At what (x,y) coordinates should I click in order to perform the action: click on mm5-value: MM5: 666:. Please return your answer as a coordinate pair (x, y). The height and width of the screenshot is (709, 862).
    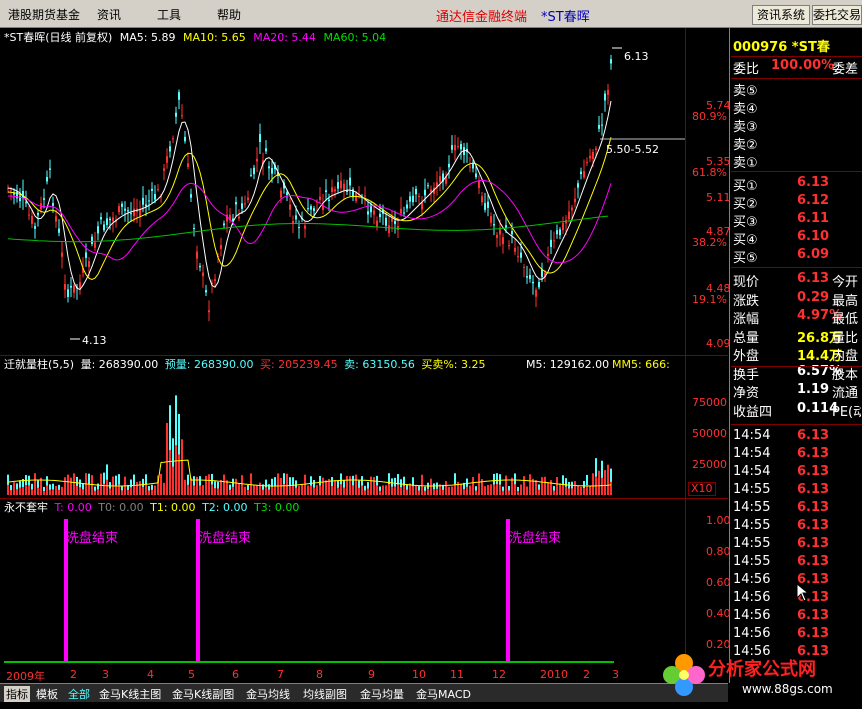
    Looking at the image, I should click on (641, 364).